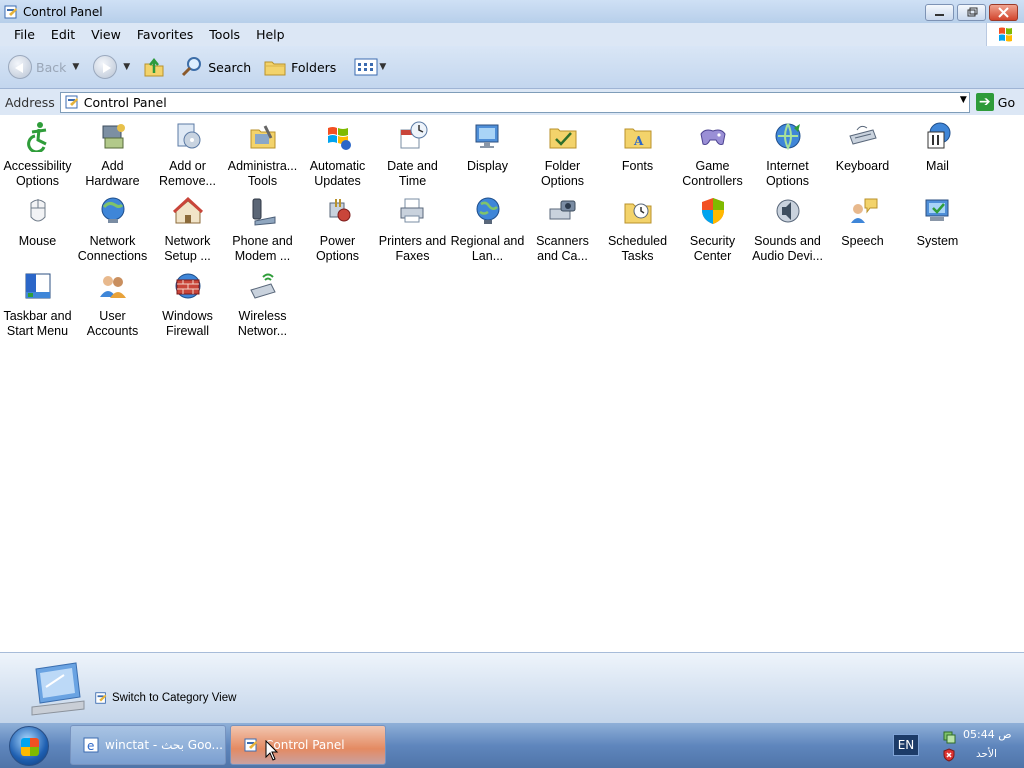 Image resolution: width=1024 pixels, height=768 pixels. I want to click on forward-arrow-icon, so click(105, 67).